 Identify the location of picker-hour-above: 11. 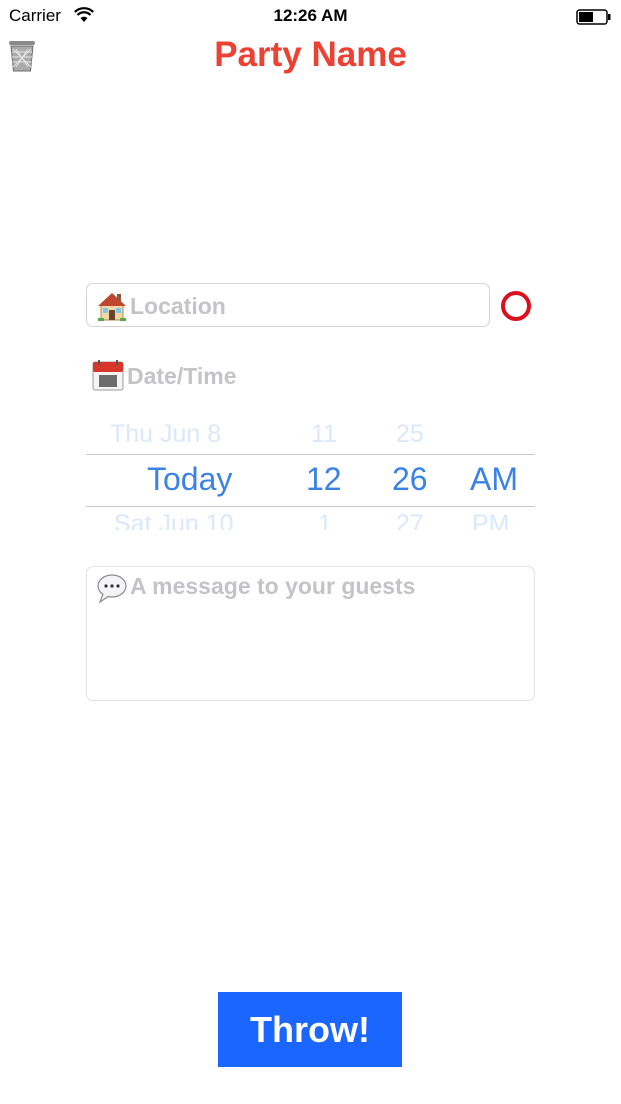
(324, 434).